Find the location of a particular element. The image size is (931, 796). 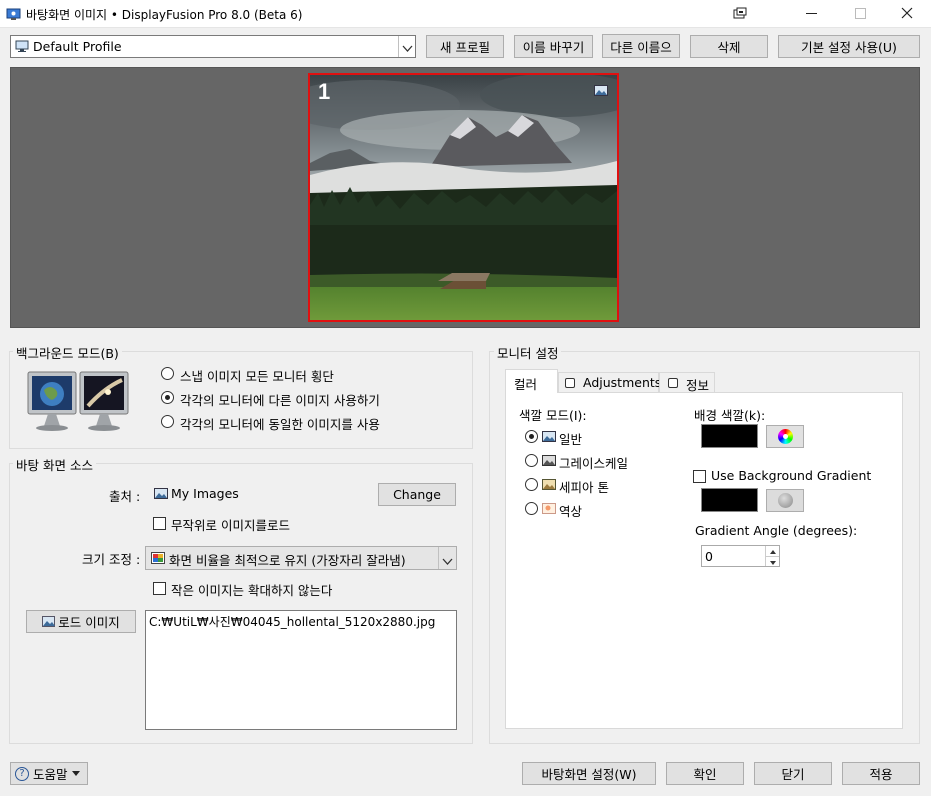

dropdown-arrow-separator is located at coordinates (398, 46).